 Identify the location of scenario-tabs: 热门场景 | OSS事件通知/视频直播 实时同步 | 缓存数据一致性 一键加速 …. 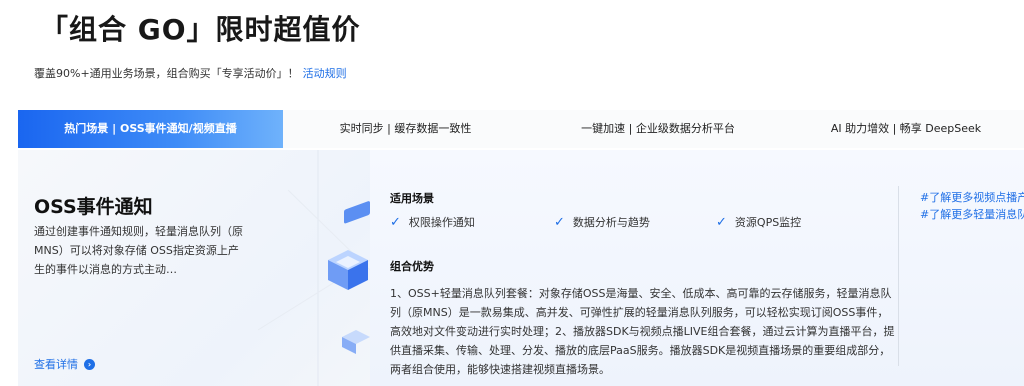
(521, 129).